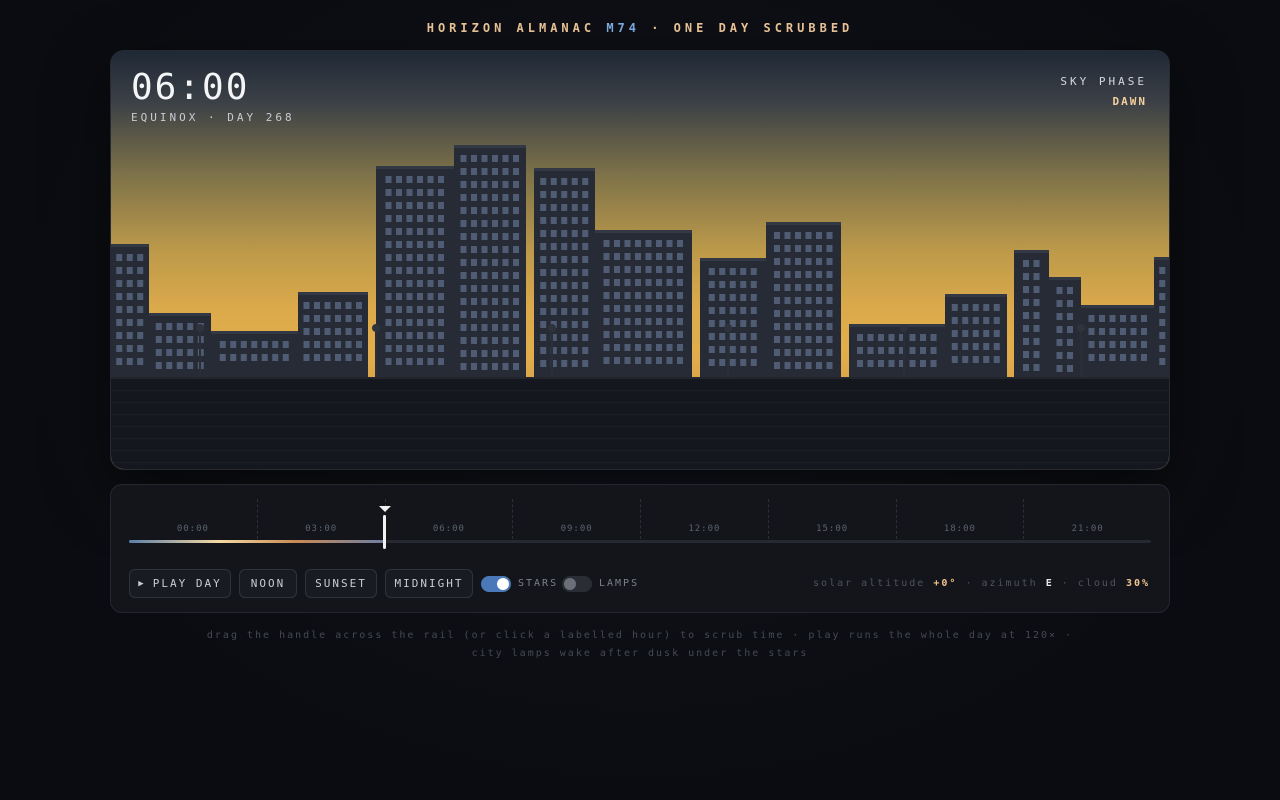 Image resolution: width=1280 pixels, height=800 pixels. What do you see at coordinates (623, 28) in the screenshot?
I see `app-title-model: M74` at bounding box center [623, 28].